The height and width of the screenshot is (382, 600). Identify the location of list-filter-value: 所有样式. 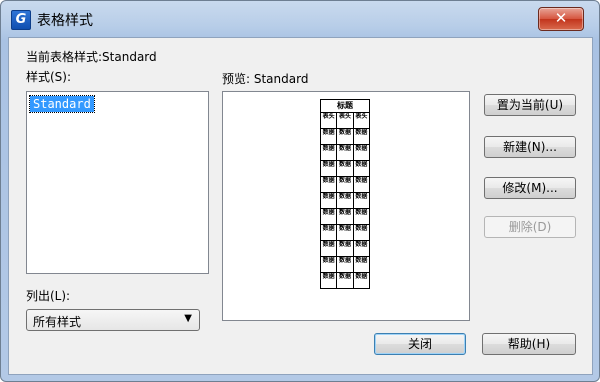
(57, 322).